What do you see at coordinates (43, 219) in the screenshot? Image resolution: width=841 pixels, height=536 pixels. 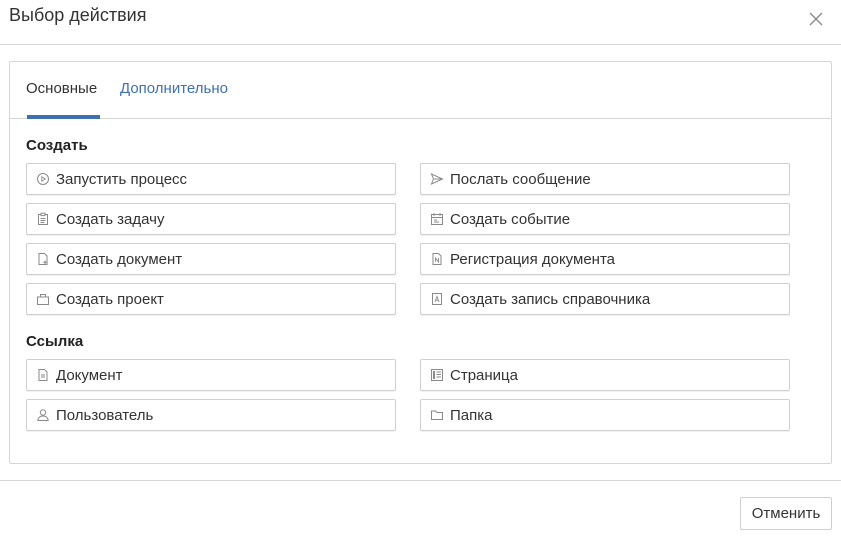 I see `task-clipboard-icon` at bounding box center [43, 219].